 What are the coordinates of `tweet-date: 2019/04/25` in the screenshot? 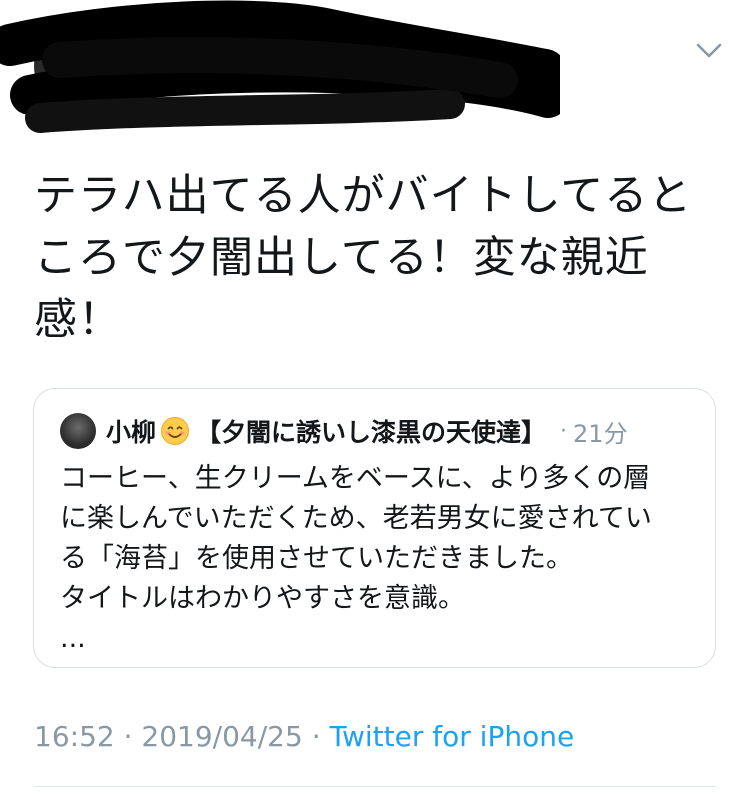 It's located at (222, 736).